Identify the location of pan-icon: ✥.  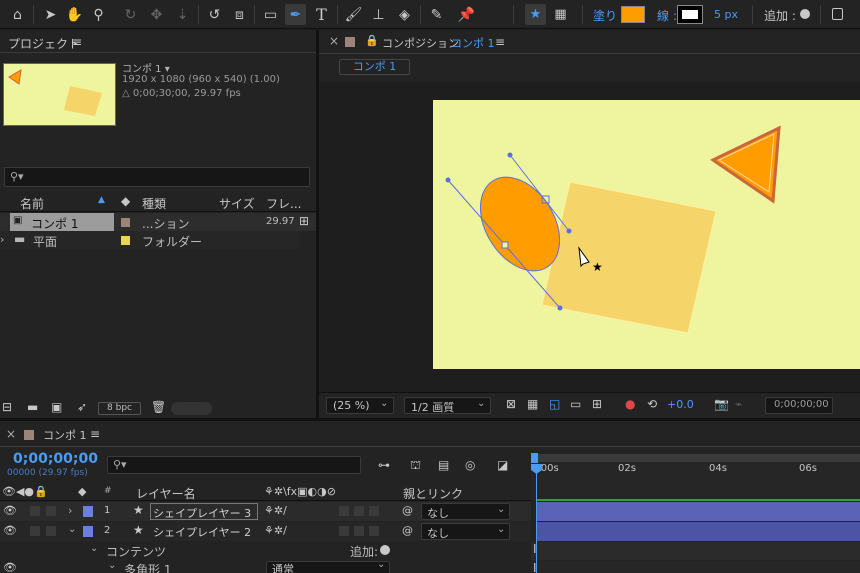
(156, 14).